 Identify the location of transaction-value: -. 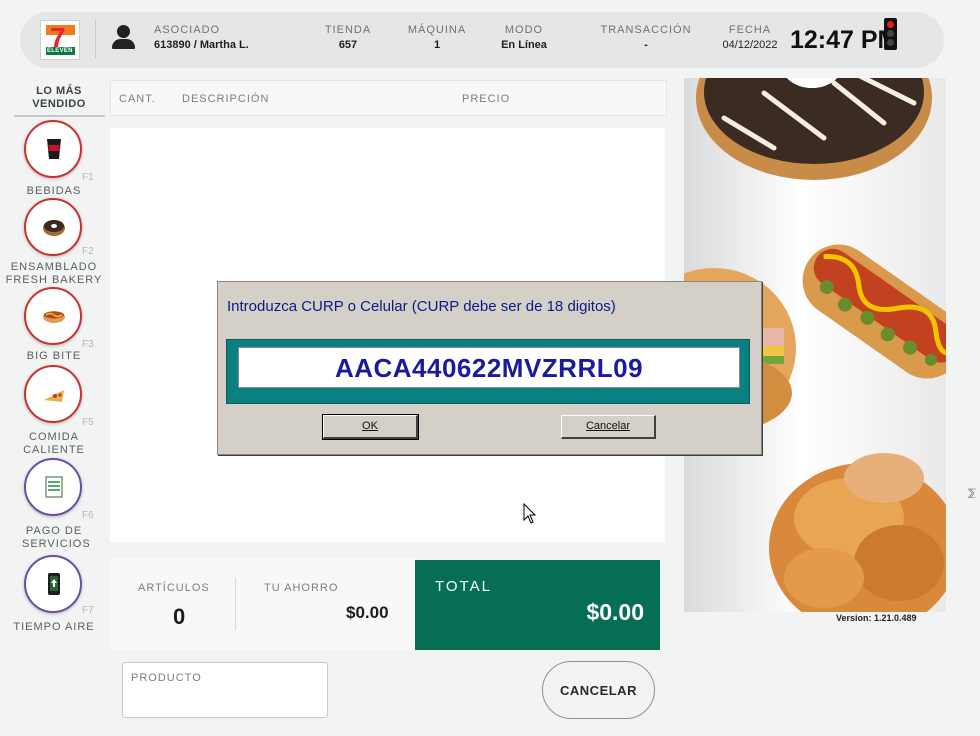
(646, 45).